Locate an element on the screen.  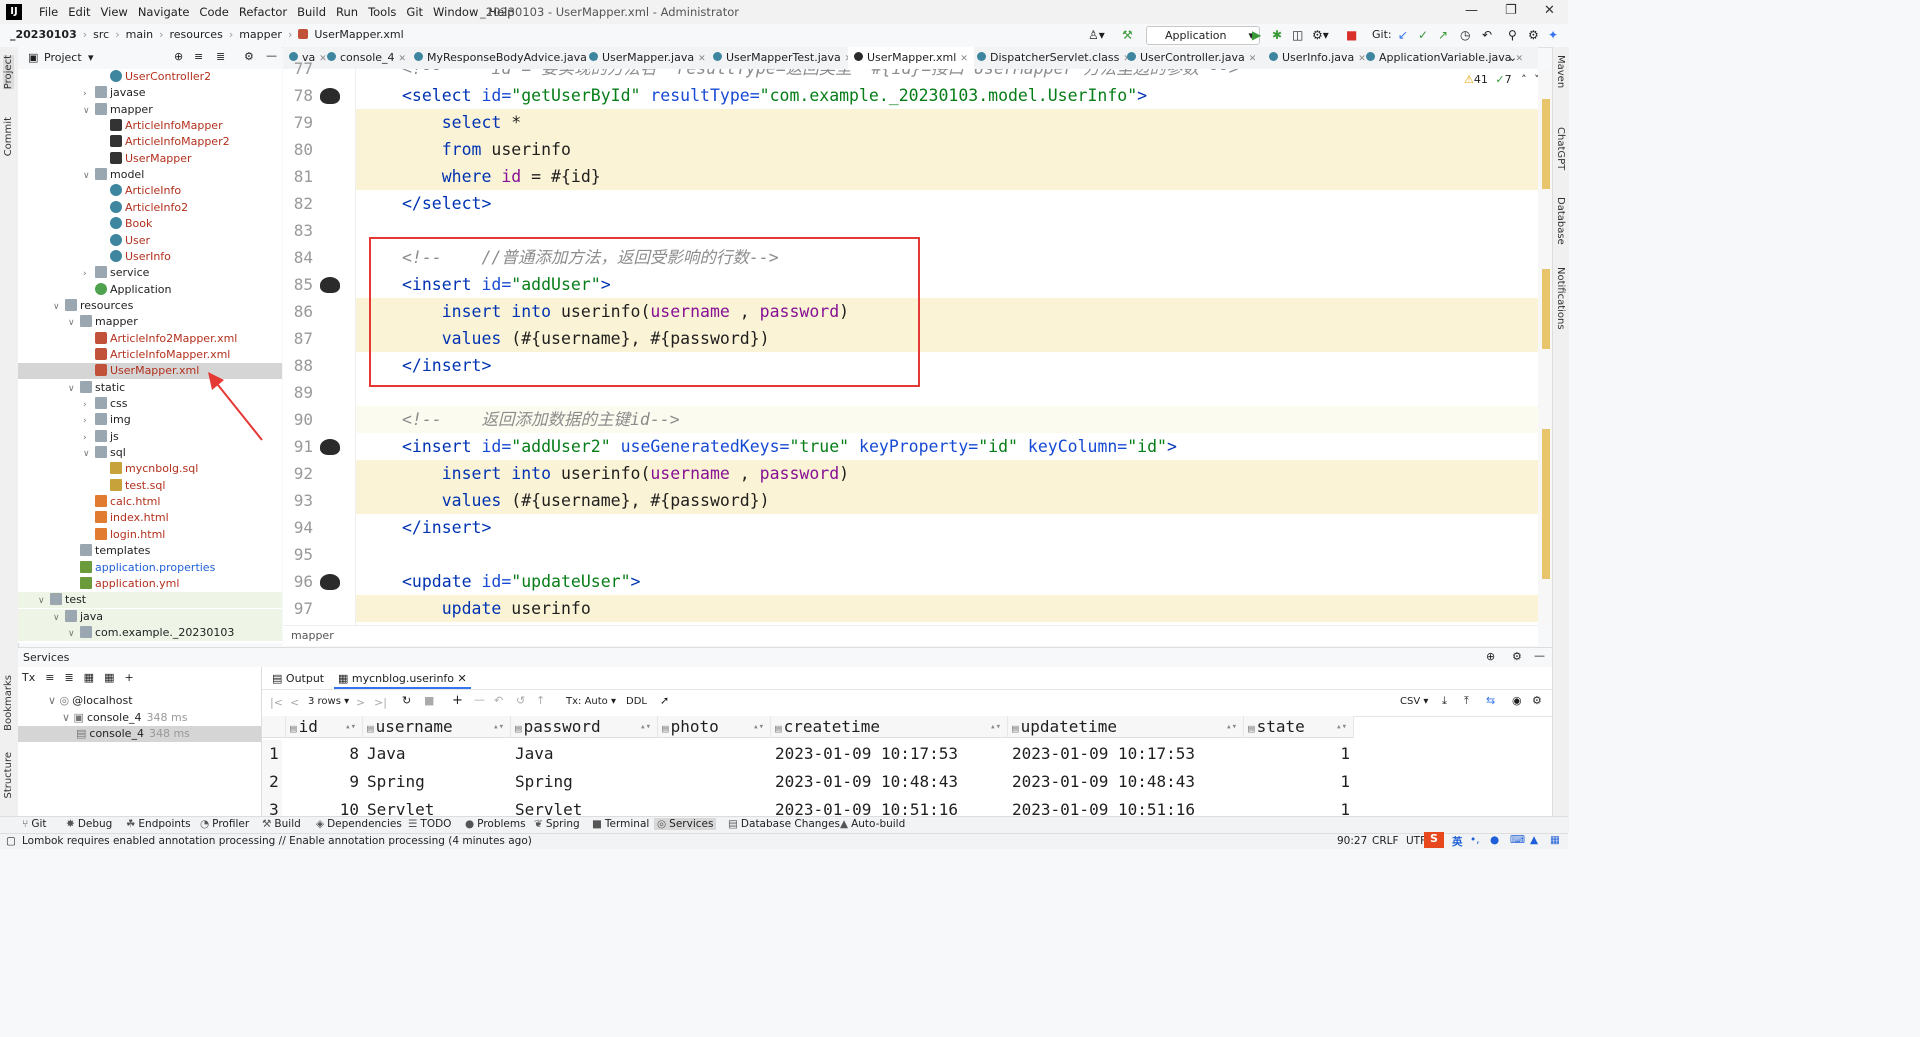
project-panel-title: Project is located at coordinates (63, 57).